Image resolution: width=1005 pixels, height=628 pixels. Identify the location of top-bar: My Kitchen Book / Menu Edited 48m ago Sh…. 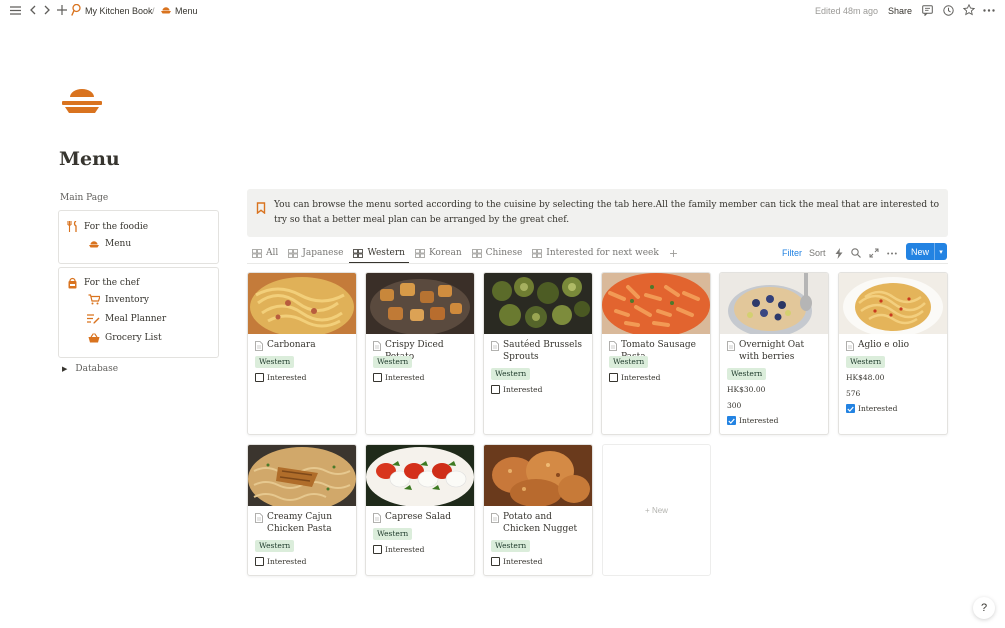
(502, 11).